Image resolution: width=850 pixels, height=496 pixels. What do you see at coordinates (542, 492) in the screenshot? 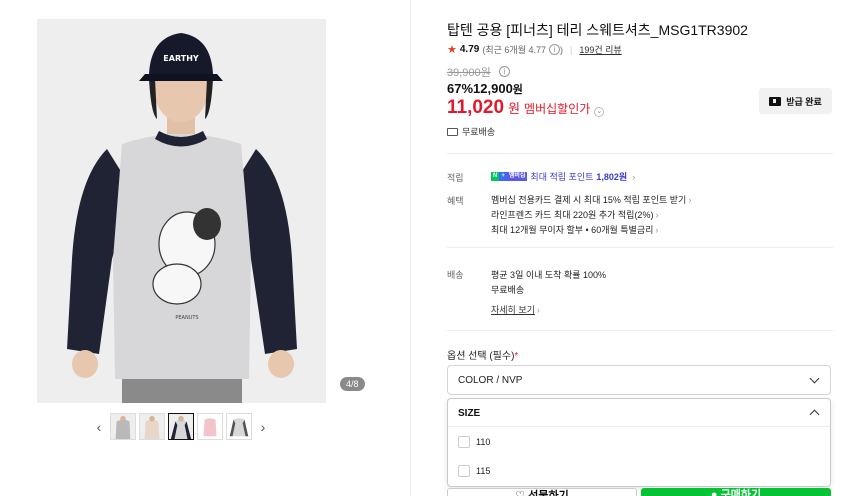
I see `gift-button: ♡ 선물하기` at bounding box center [542, 492].